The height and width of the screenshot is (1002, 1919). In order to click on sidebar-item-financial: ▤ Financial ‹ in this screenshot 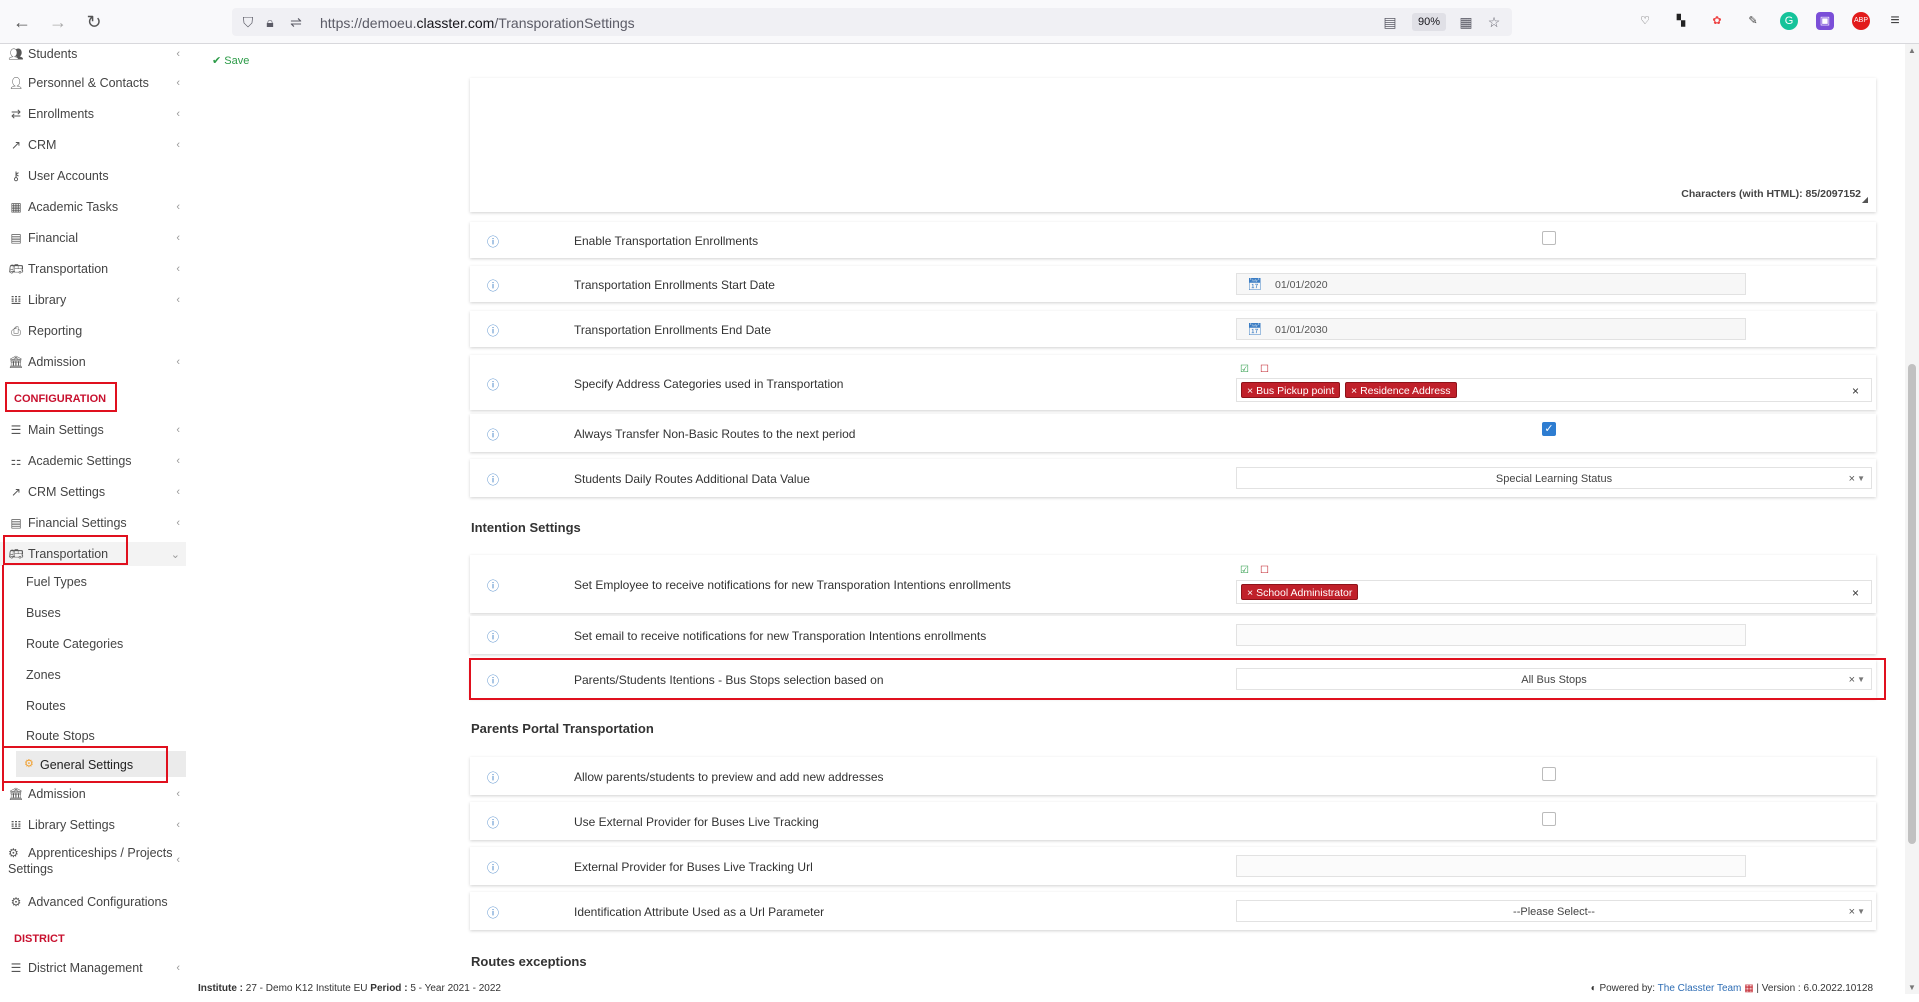, I will do `click(93, 238)`.